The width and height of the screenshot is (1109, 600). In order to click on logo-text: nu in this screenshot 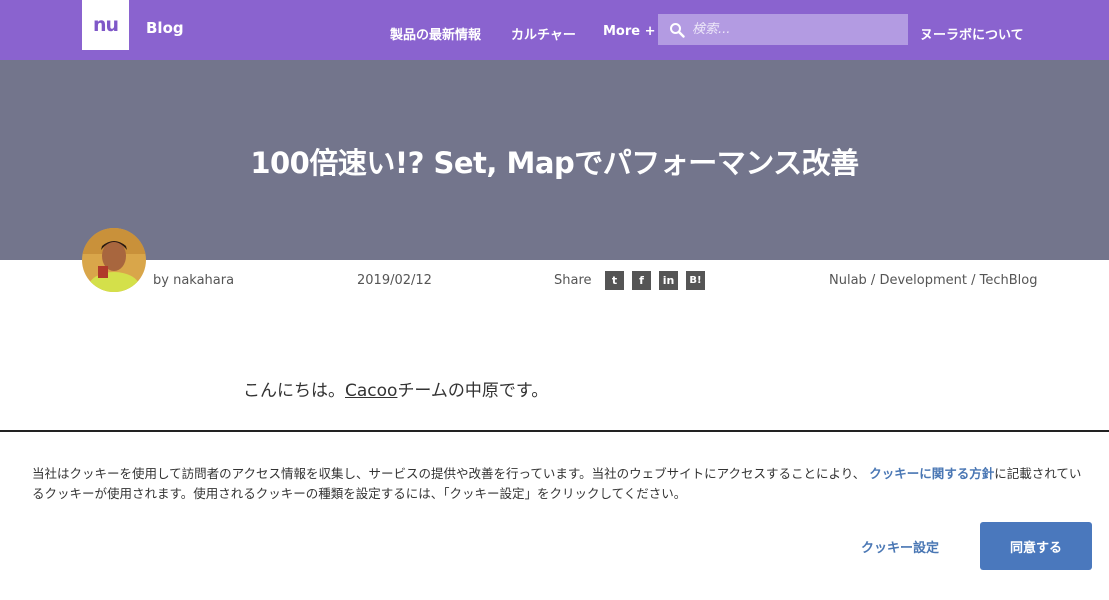, I will do `click(105, 25)`.